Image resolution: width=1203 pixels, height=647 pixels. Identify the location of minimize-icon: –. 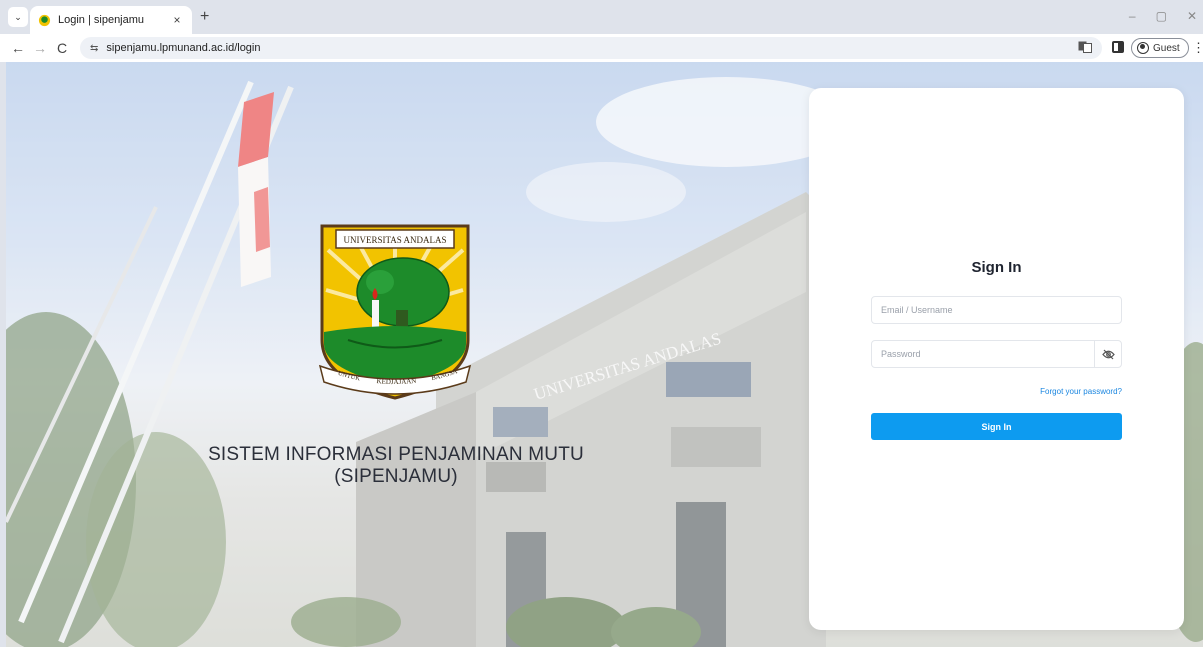
(1132, 16).